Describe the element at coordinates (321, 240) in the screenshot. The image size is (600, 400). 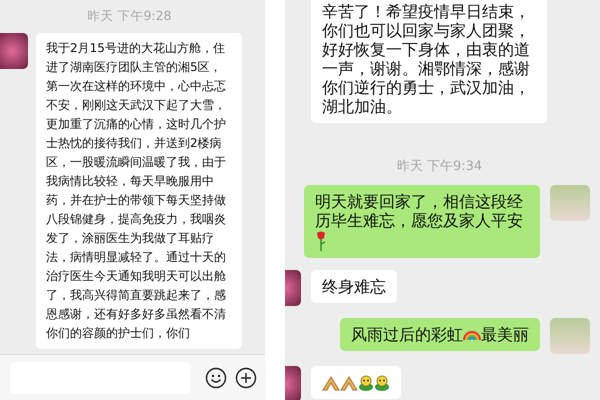
I see `rose-icon` at that location.